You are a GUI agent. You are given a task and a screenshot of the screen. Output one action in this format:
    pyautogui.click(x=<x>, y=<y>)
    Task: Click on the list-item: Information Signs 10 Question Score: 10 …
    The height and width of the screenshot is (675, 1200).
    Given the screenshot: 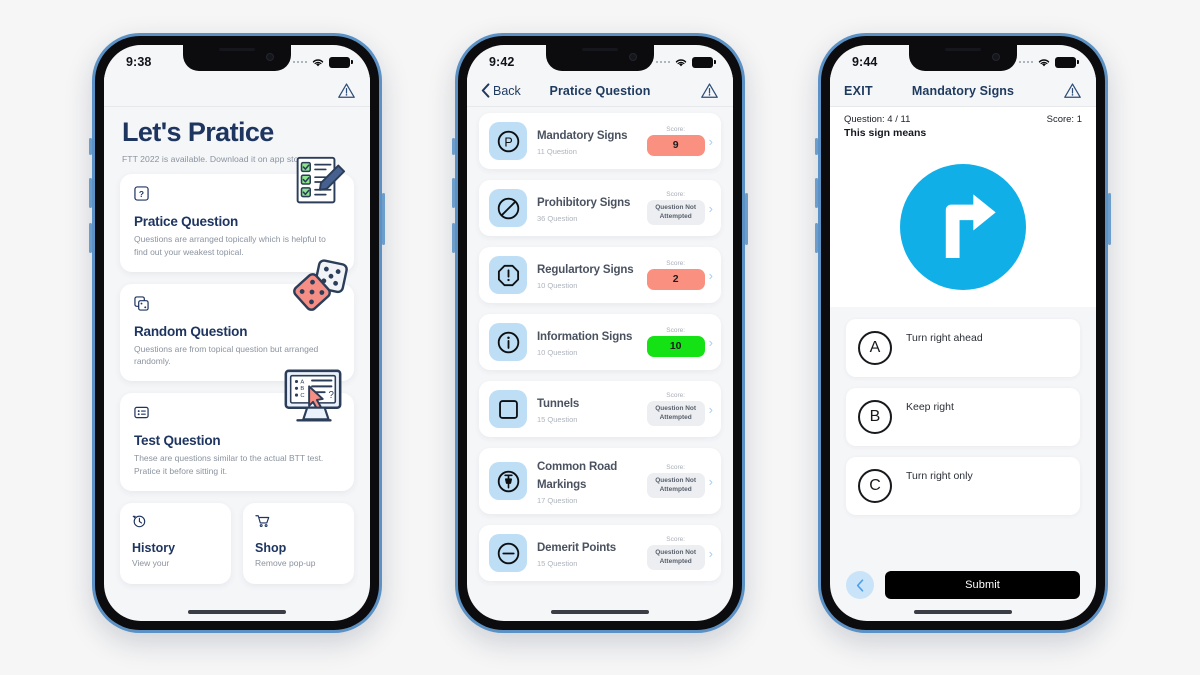 What is the action you would take?
    pyautogui.click(x=600, y=342)
    